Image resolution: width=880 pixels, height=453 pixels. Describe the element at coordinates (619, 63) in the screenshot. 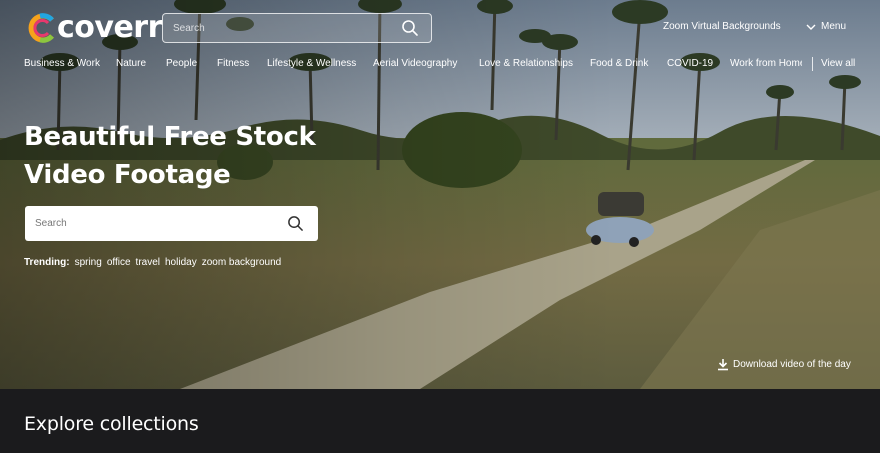

I see `category-link-food-drink: Food & Drink` at that location.